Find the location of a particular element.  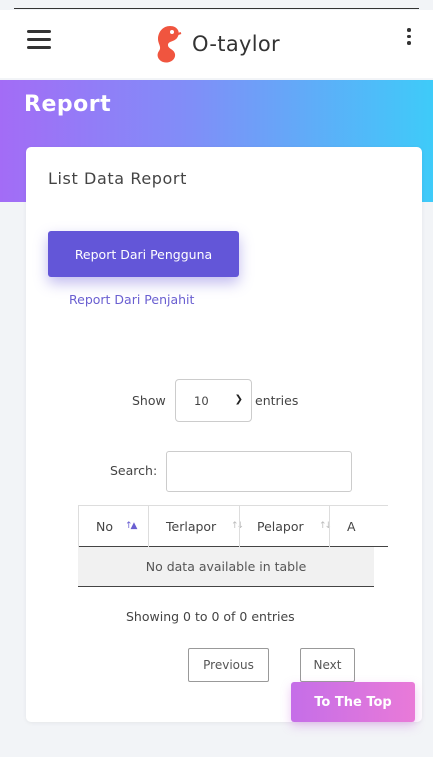

entries-select-value: 10 is located at coordinates (201, 401).